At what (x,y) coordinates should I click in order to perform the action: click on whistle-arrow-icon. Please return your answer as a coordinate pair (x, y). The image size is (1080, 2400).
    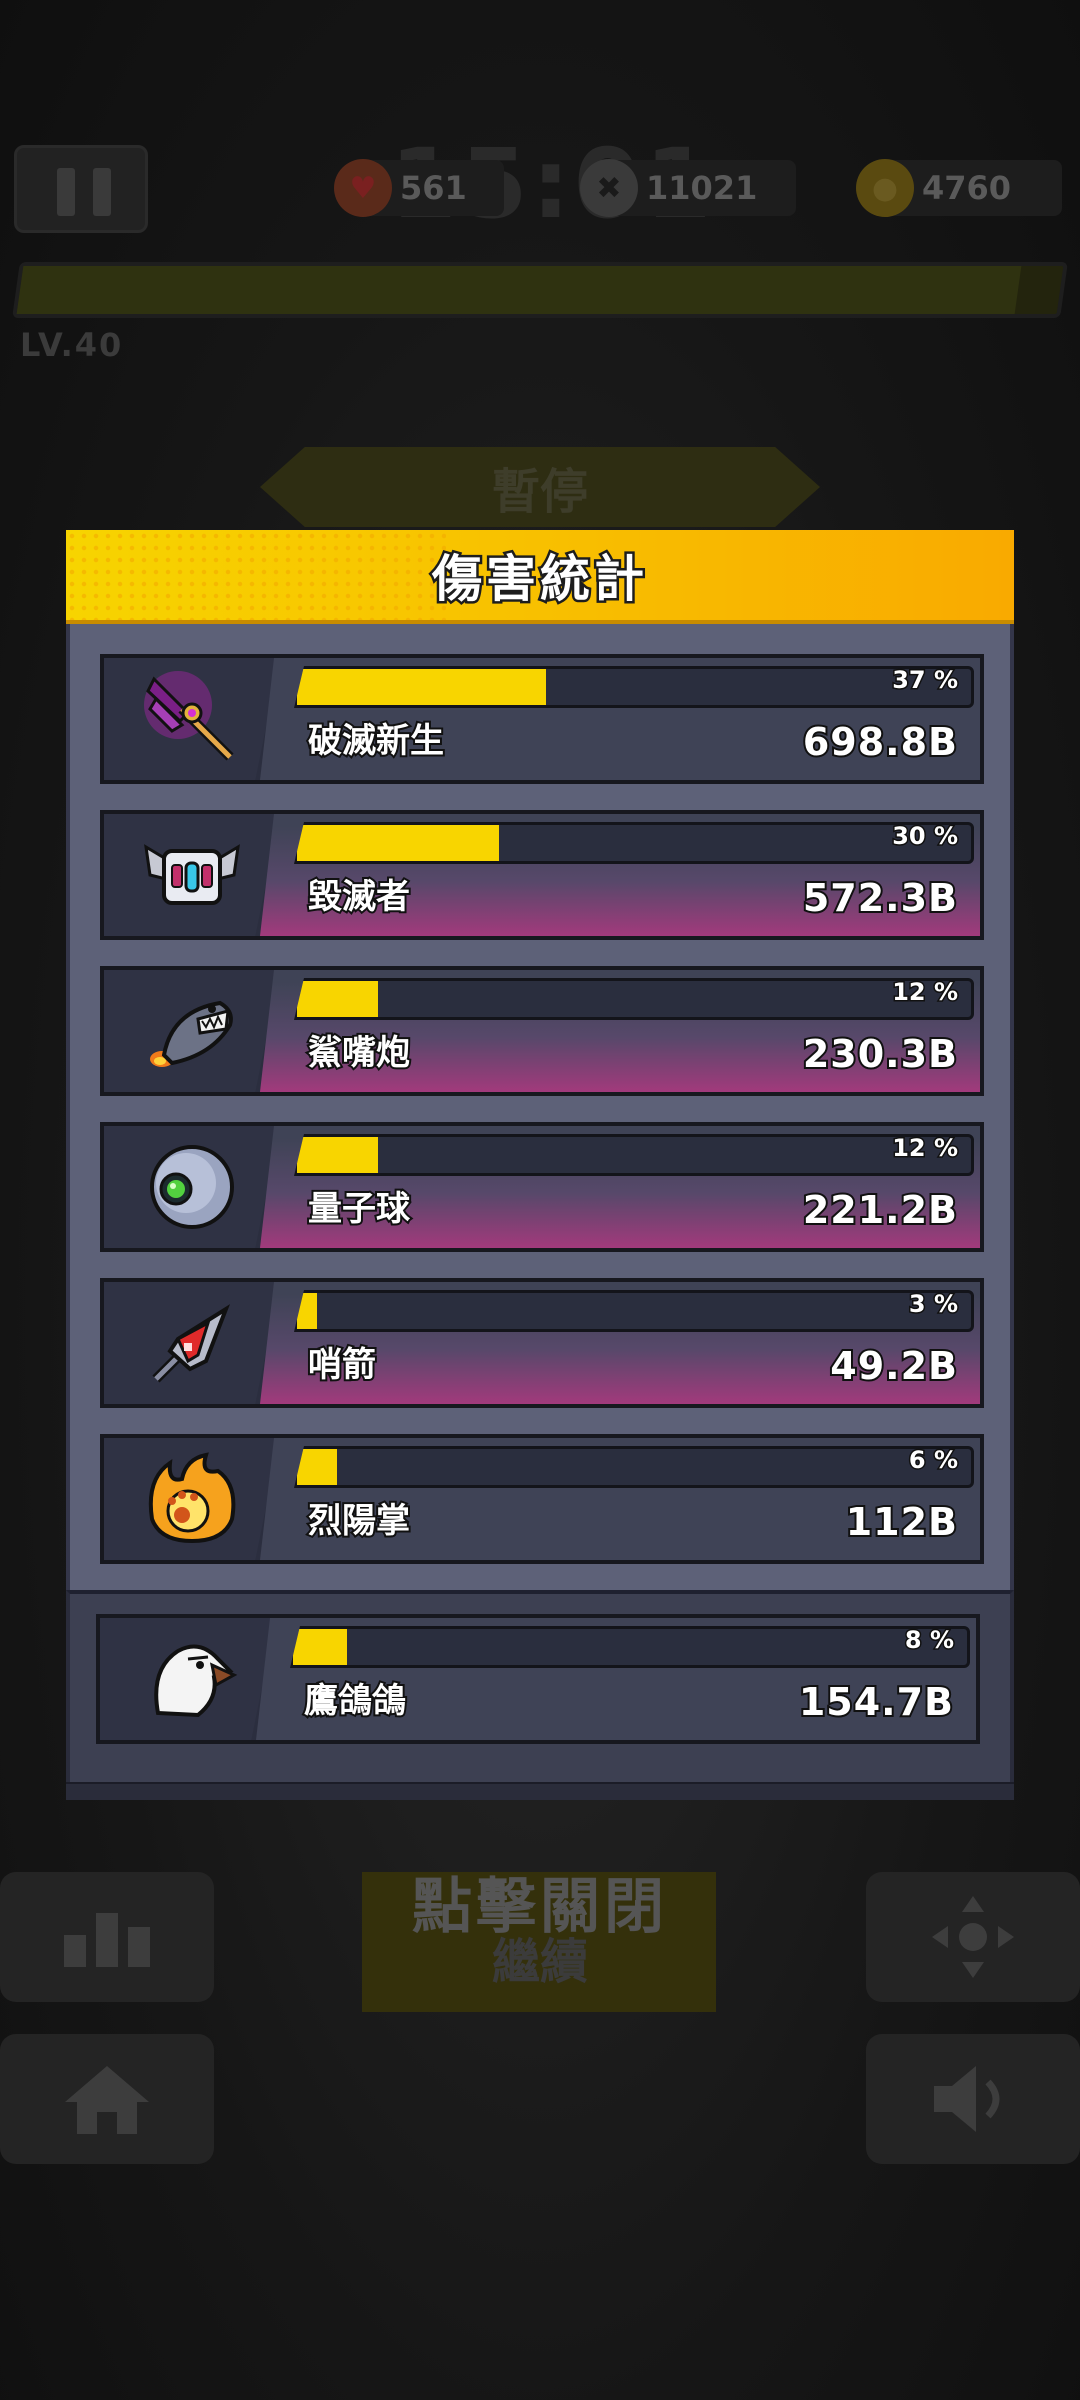
    Looking at the image, I should click on (191, 1343).